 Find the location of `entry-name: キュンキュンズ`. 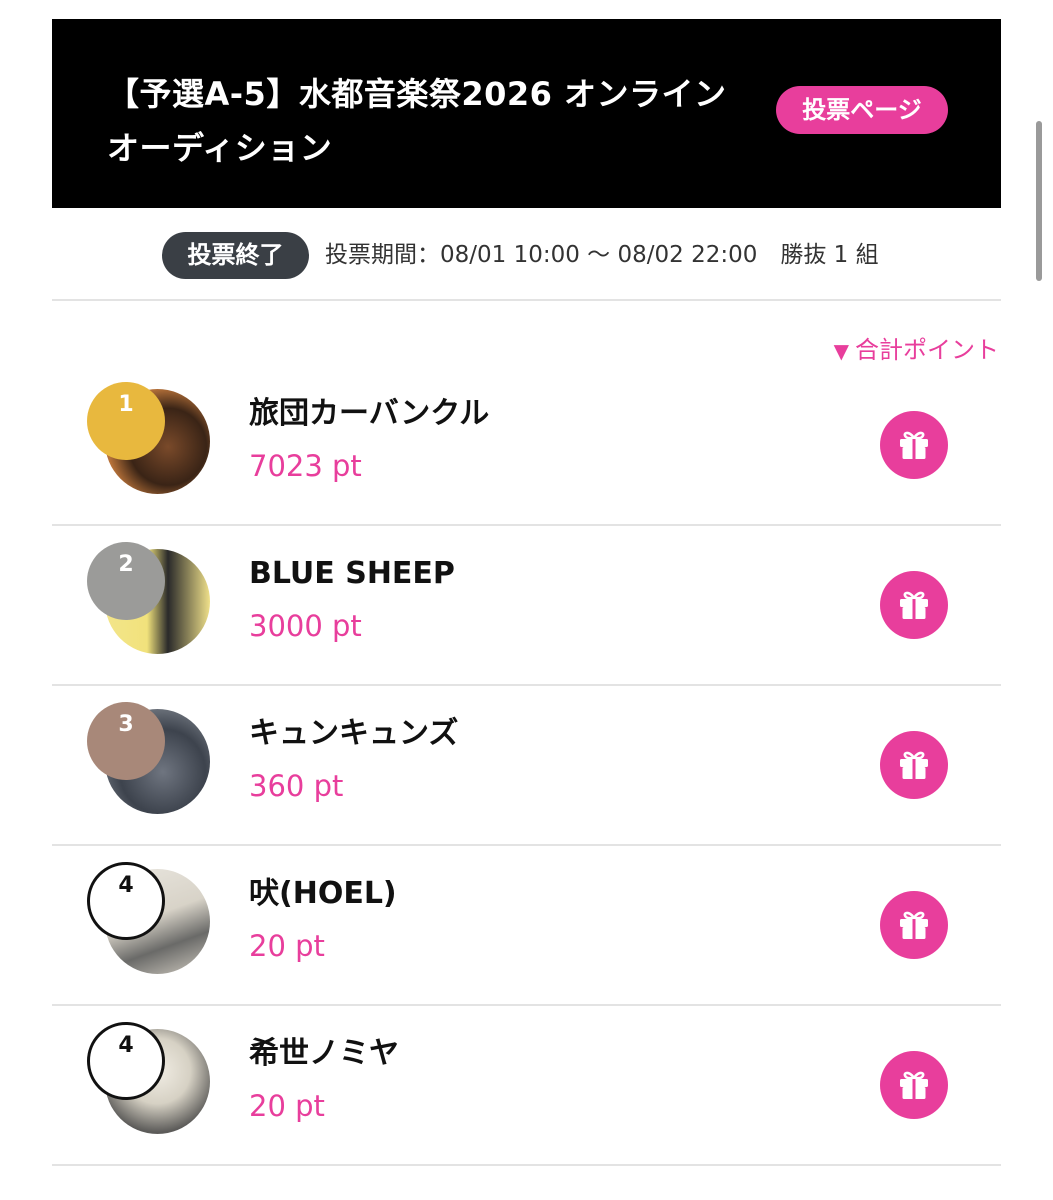

entry-name: キュンキュンズ is located at coordinates (354, 733).